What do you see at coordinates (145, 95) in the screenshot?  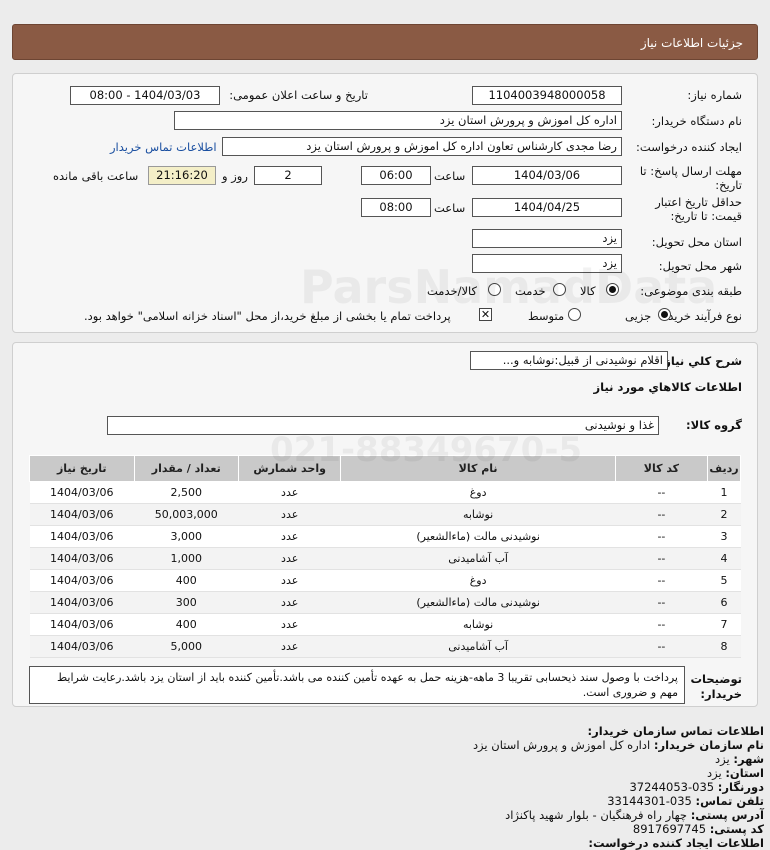 I see `announce-field: 1404/03/03 - 08:00` at bounding box center [145, 95].